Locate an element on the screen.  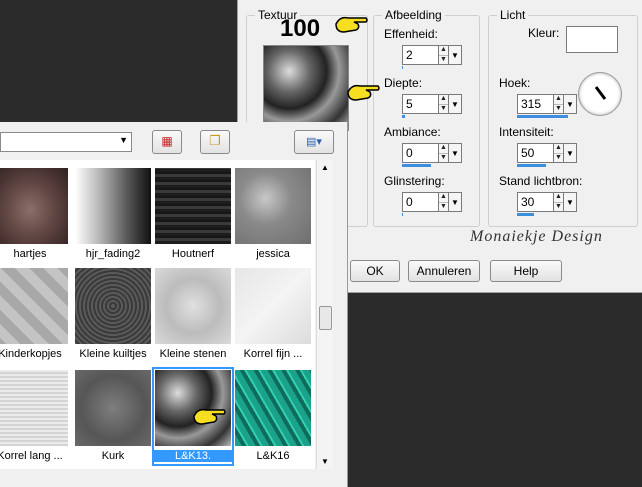
spin-control: 50 ▲ ▼ ▼ is located at coordinates (547, 153).